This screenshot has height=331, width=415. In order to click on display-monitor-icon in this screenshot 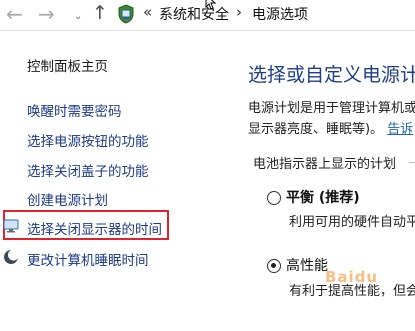, I will do `click(11, 226)`.